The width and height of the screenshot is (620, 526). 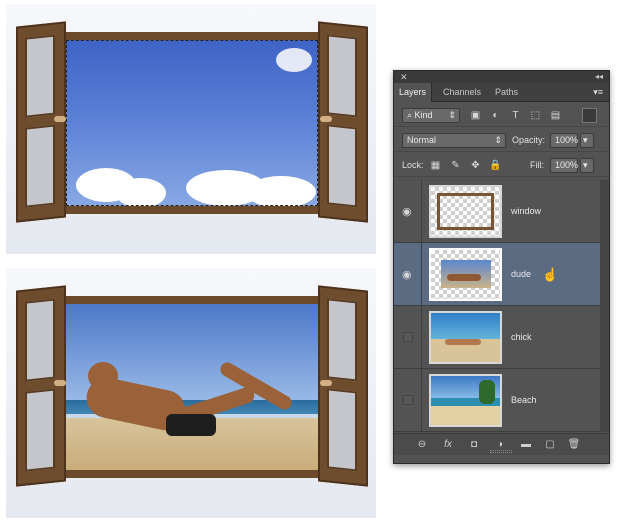 I want to click on blend-mode-select: Normal ⇕, so click(x=454, y=140).